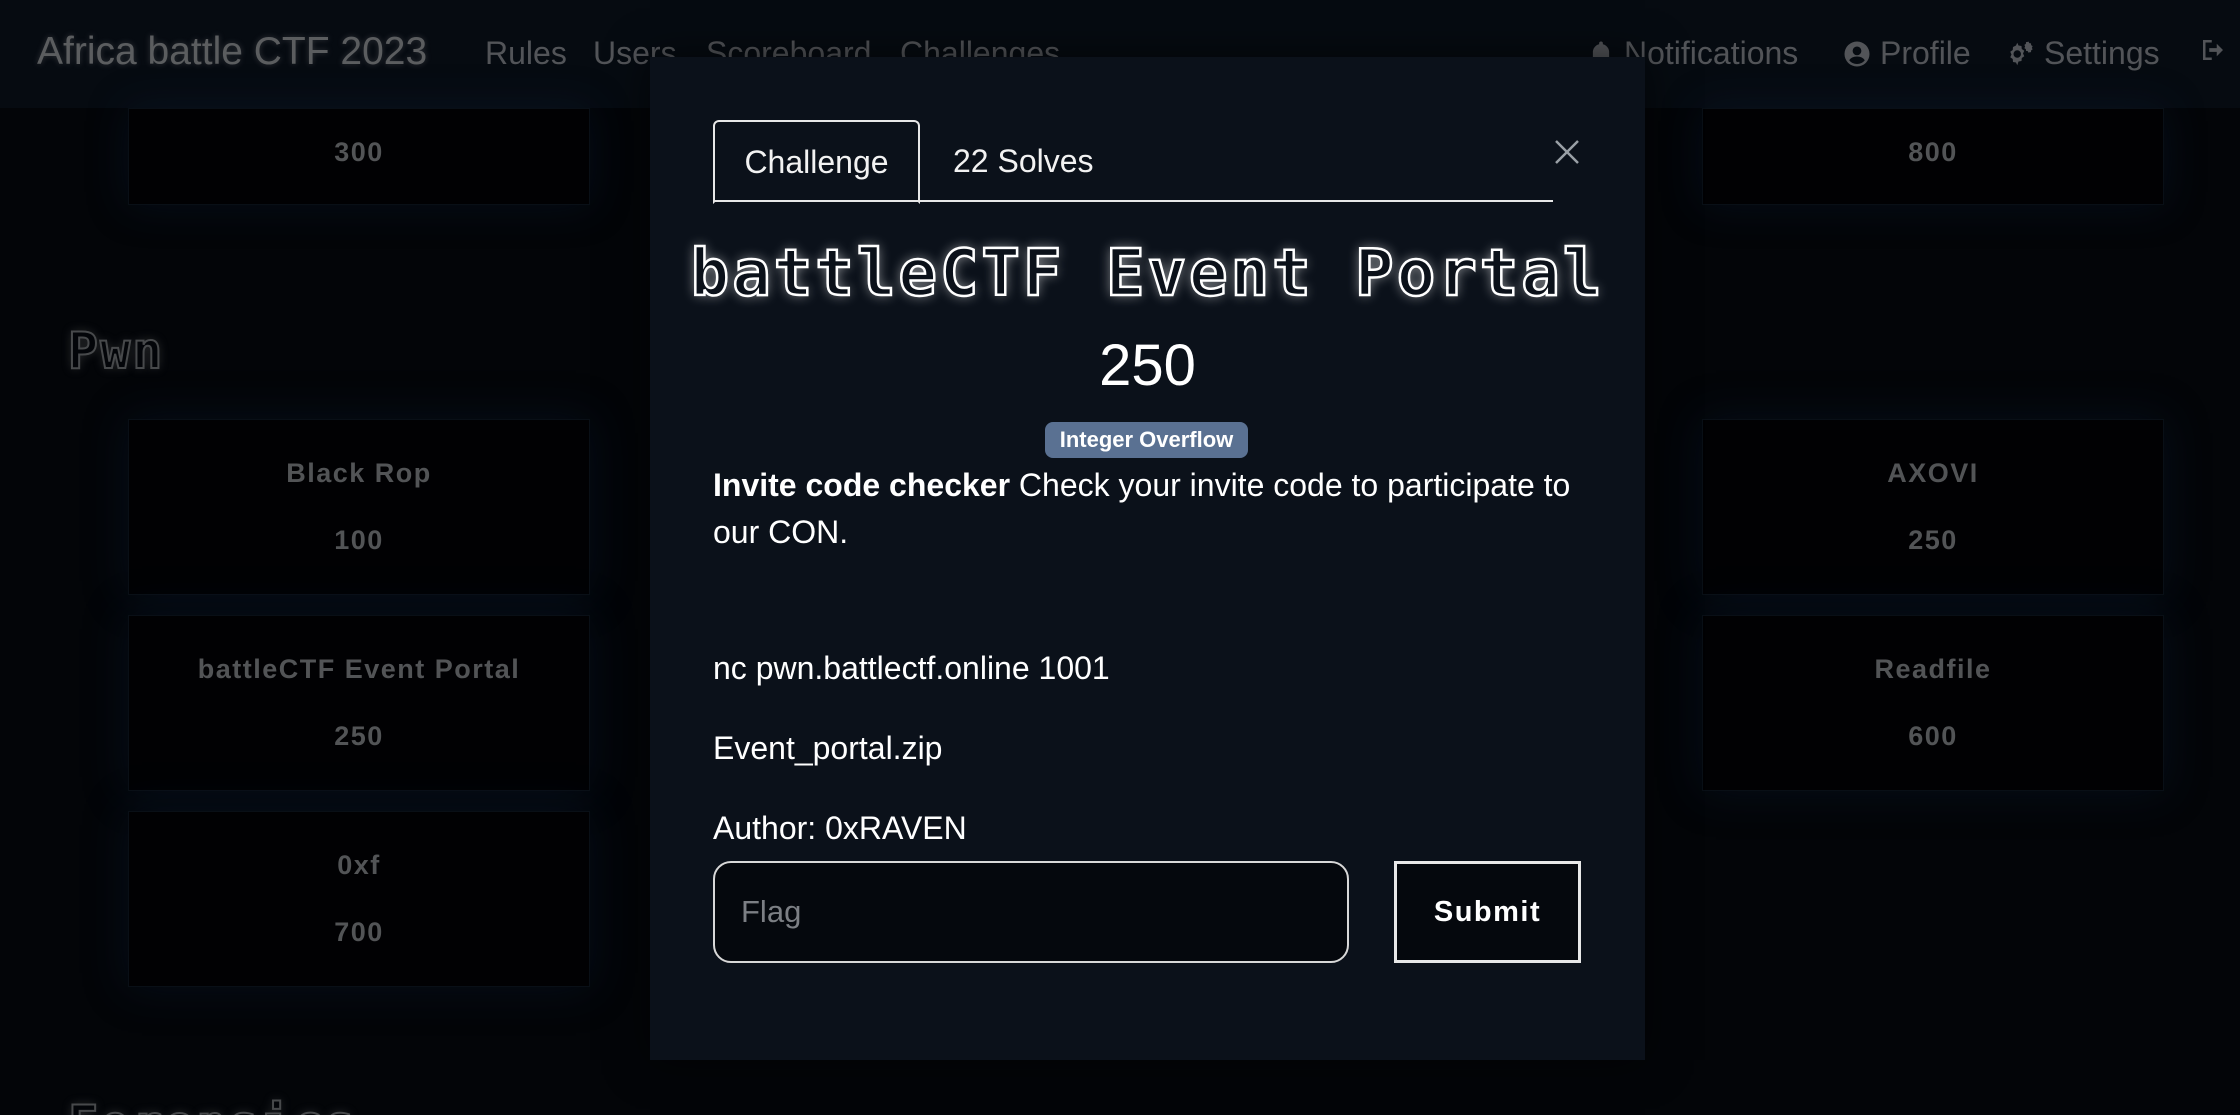  Describe the element at coordinates (1146, 440) in the screenshot. I see `challenge-tag: Integer Overflow` at that location.